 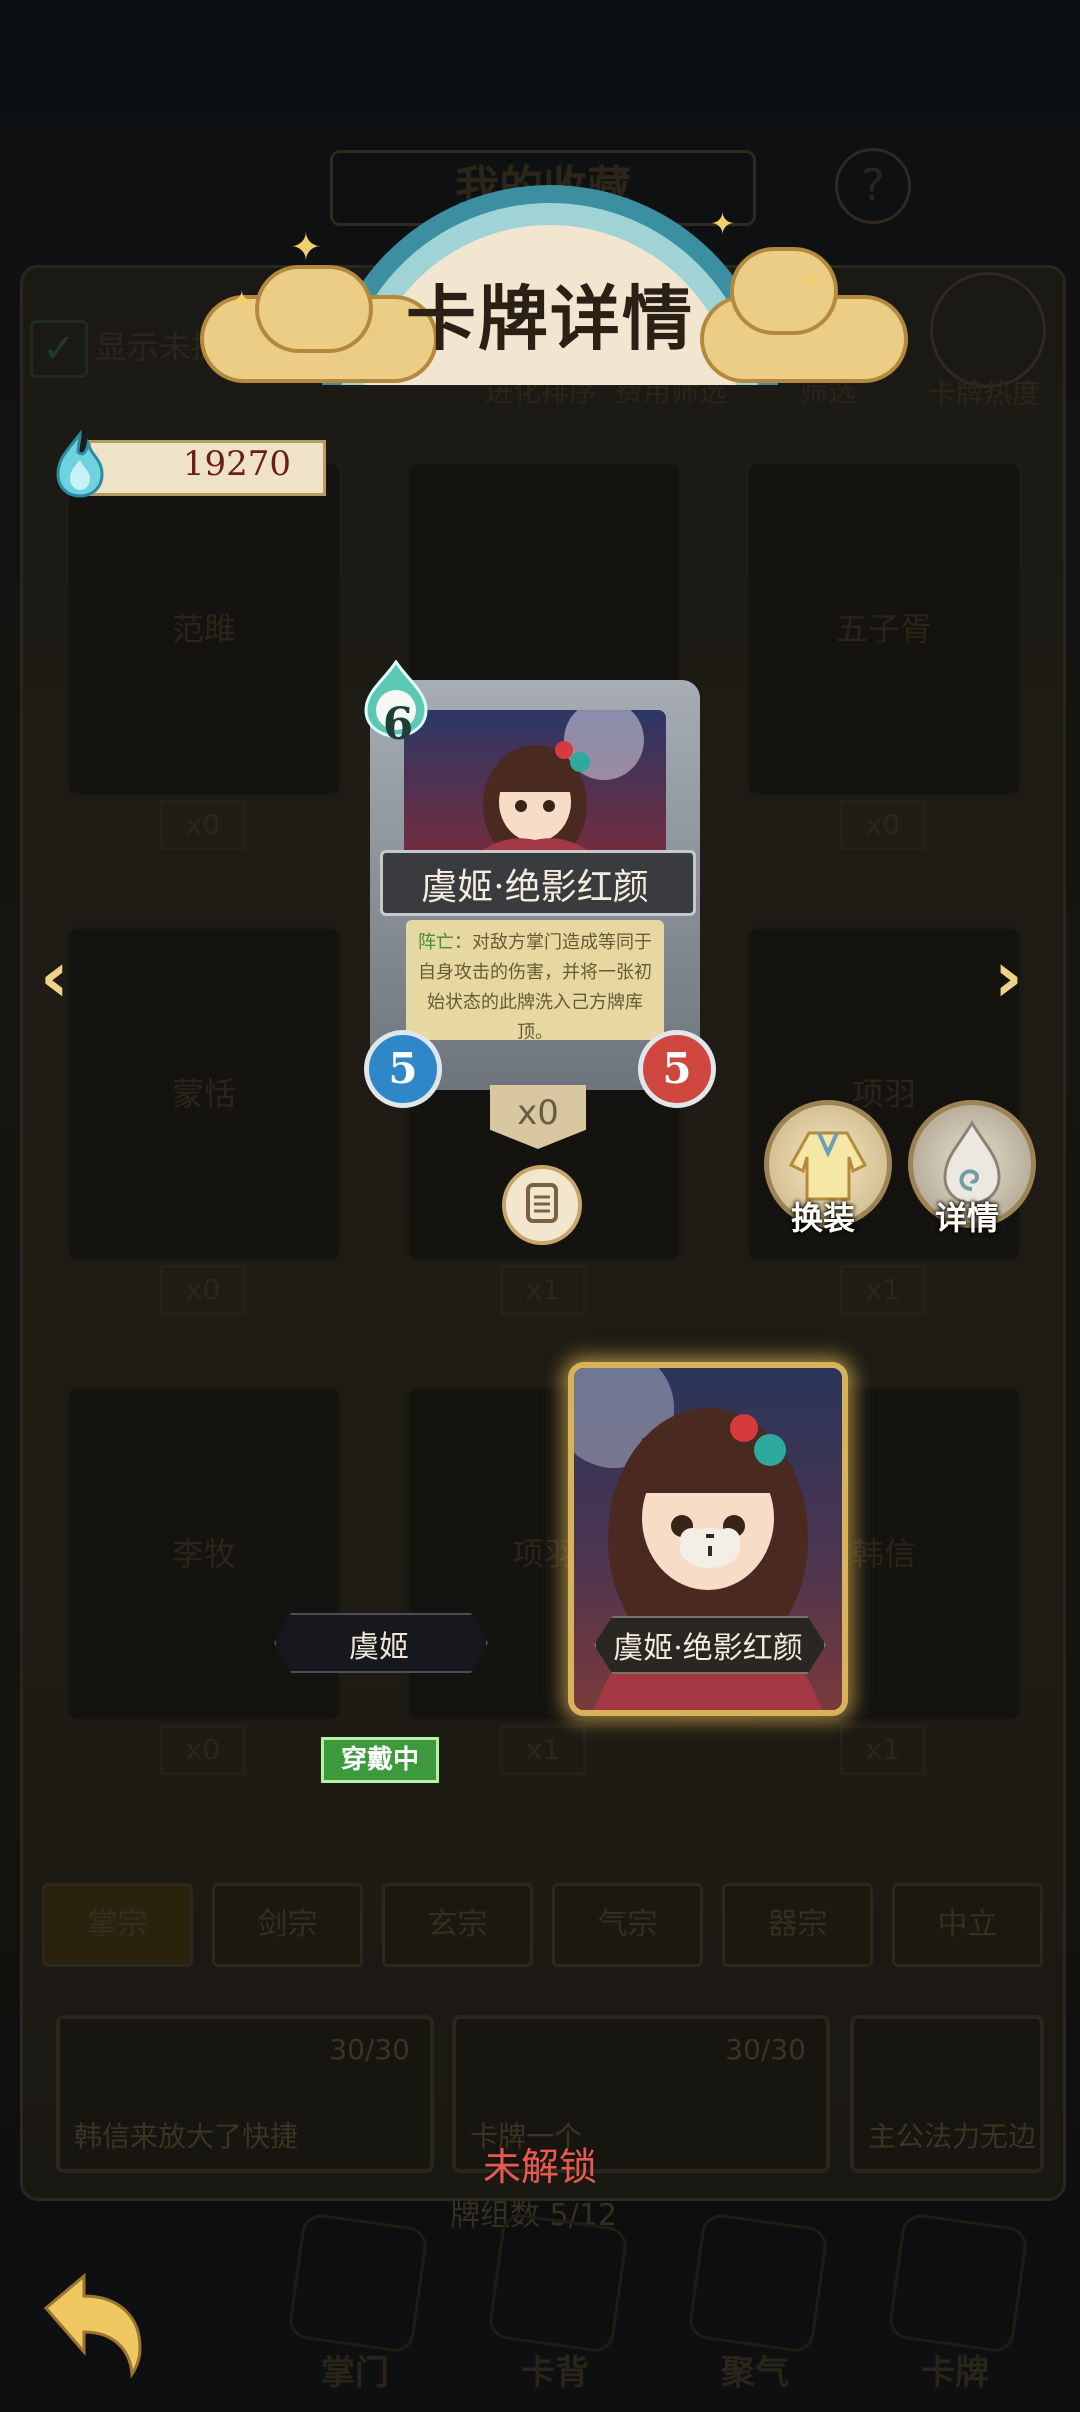 I want to click on spirit-flame-icon, so click(x=80, y=464).